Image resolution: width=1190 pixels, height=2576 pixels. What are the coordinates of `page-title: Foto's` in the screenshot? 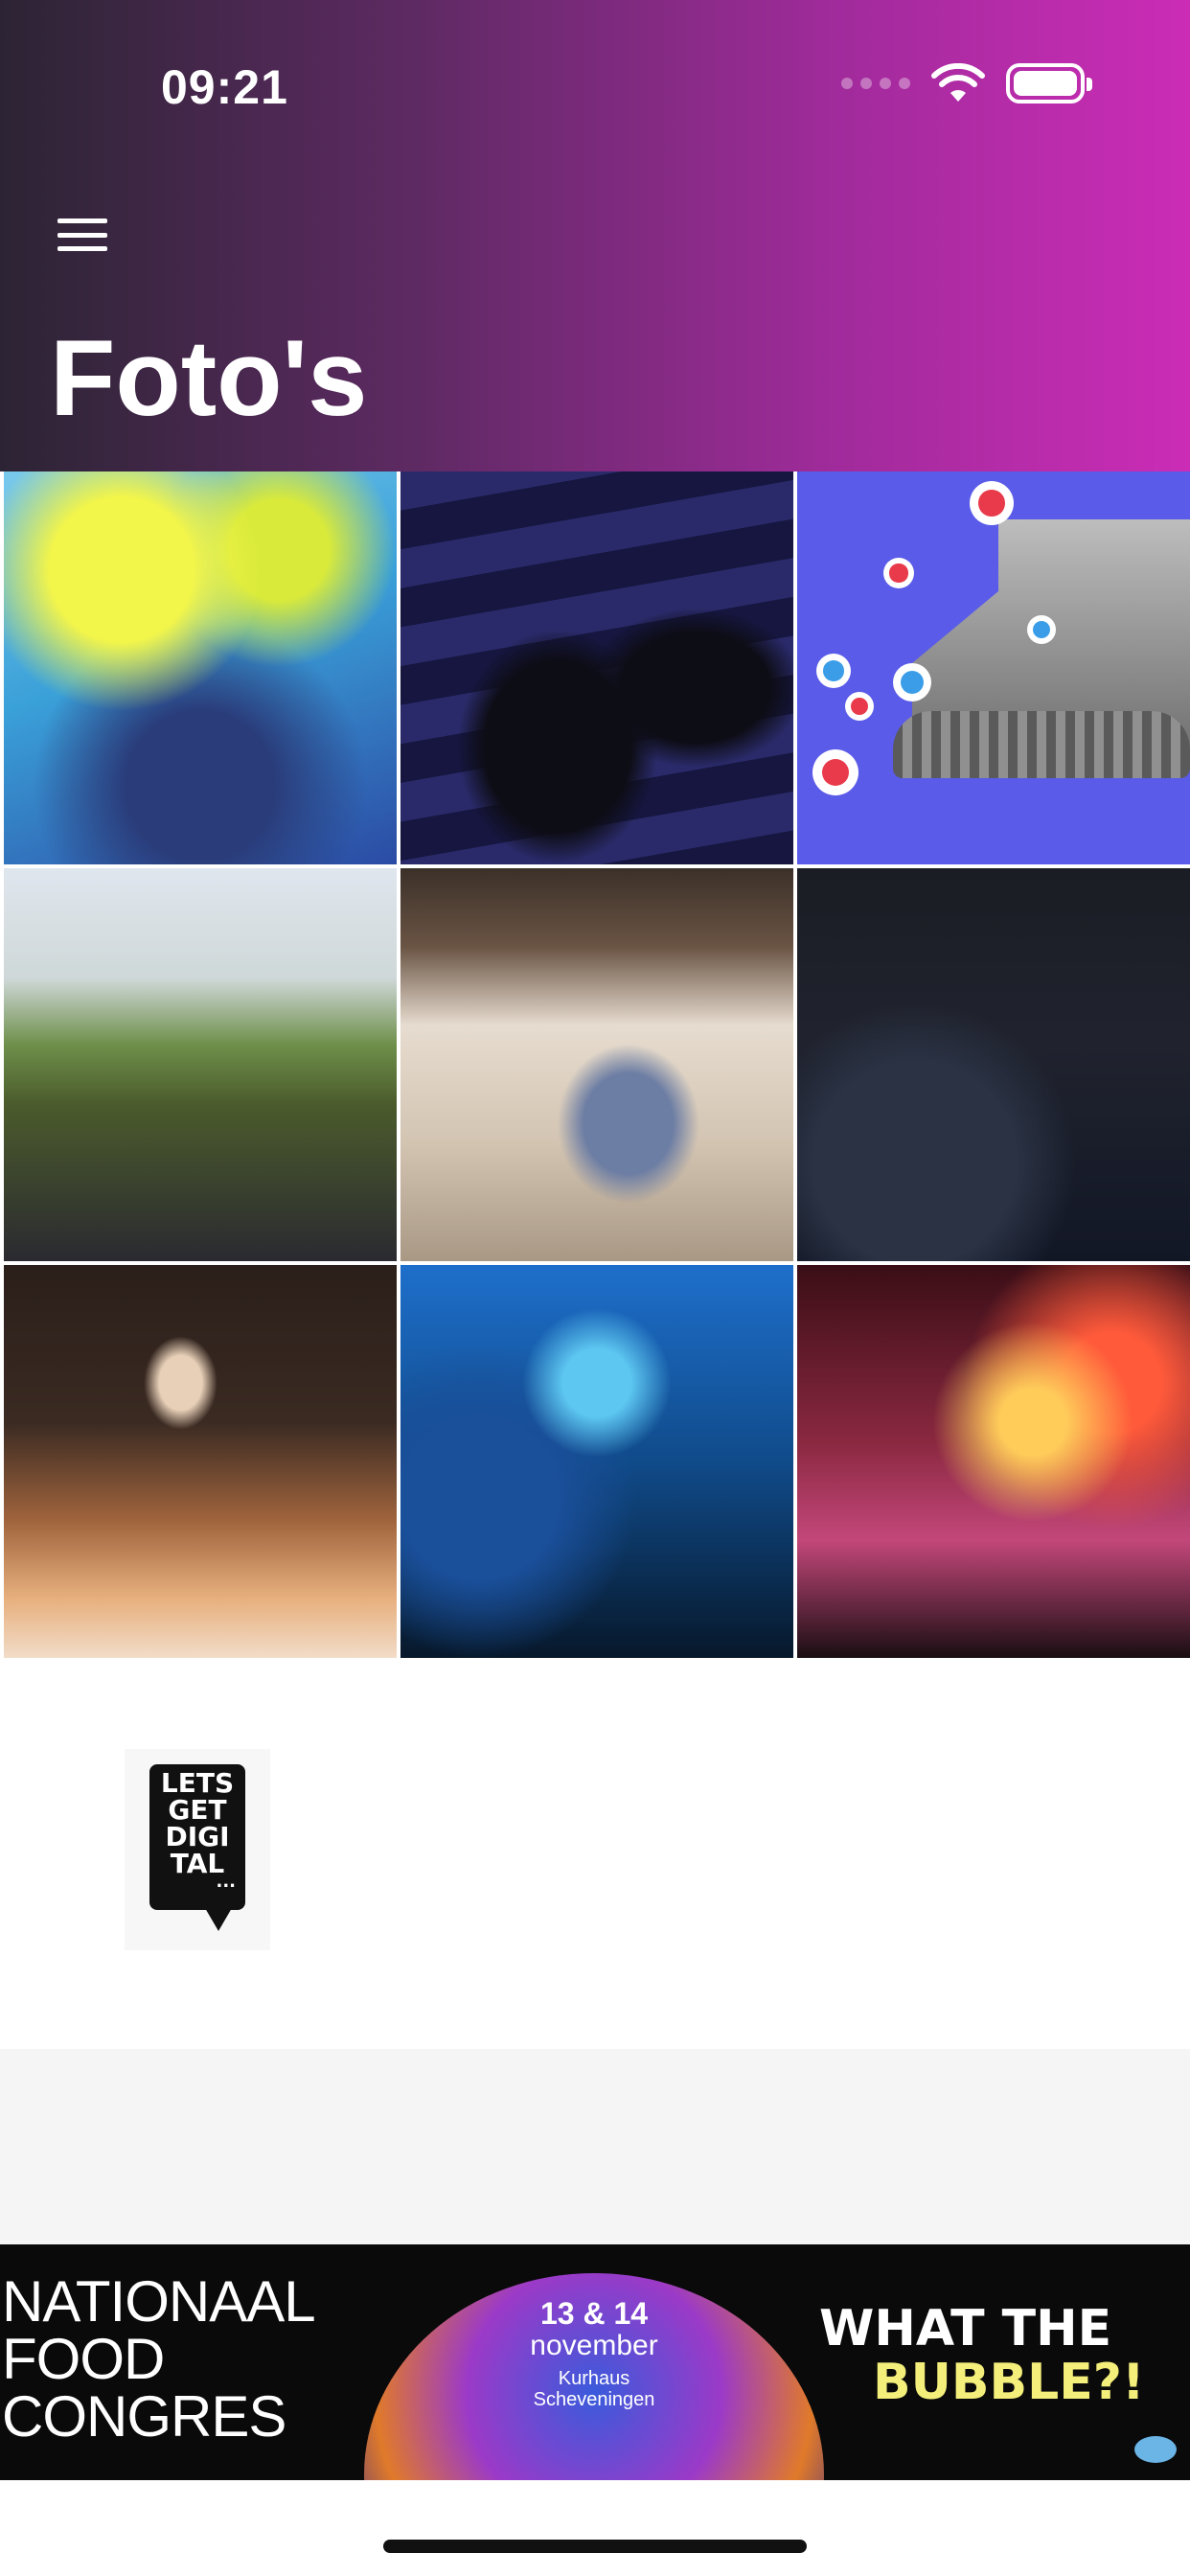 It's located at (209, 378).